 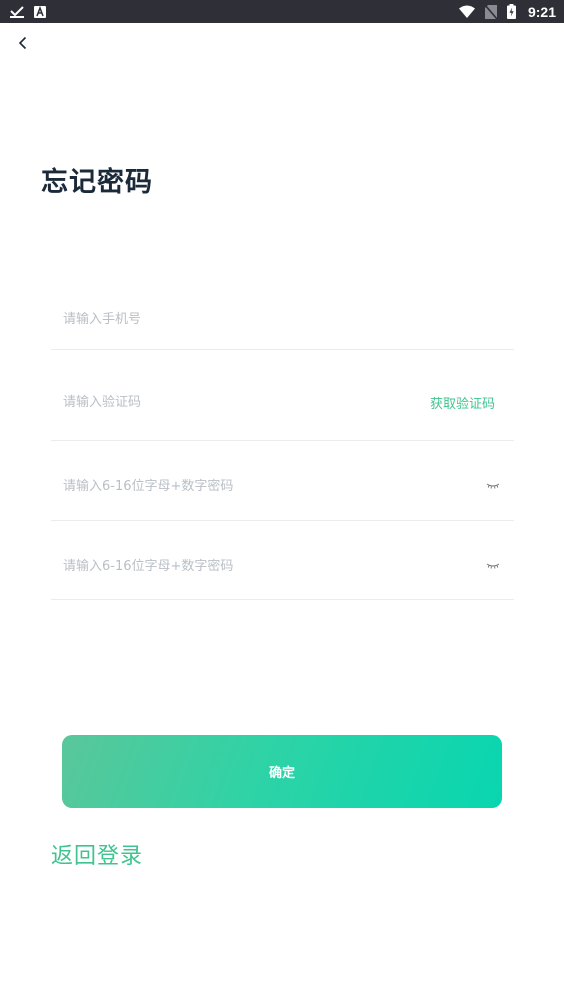 I want to click on confirm-password-input, so click(x=228, y=566).